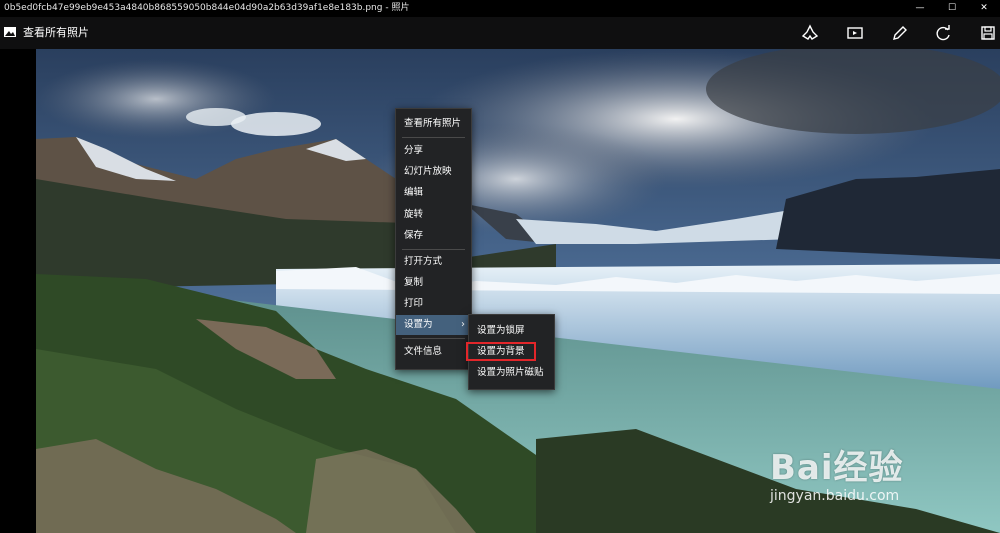 The height and width of the screenshot is (533, 1000). I want to click on save-icon, so click(988, 33).